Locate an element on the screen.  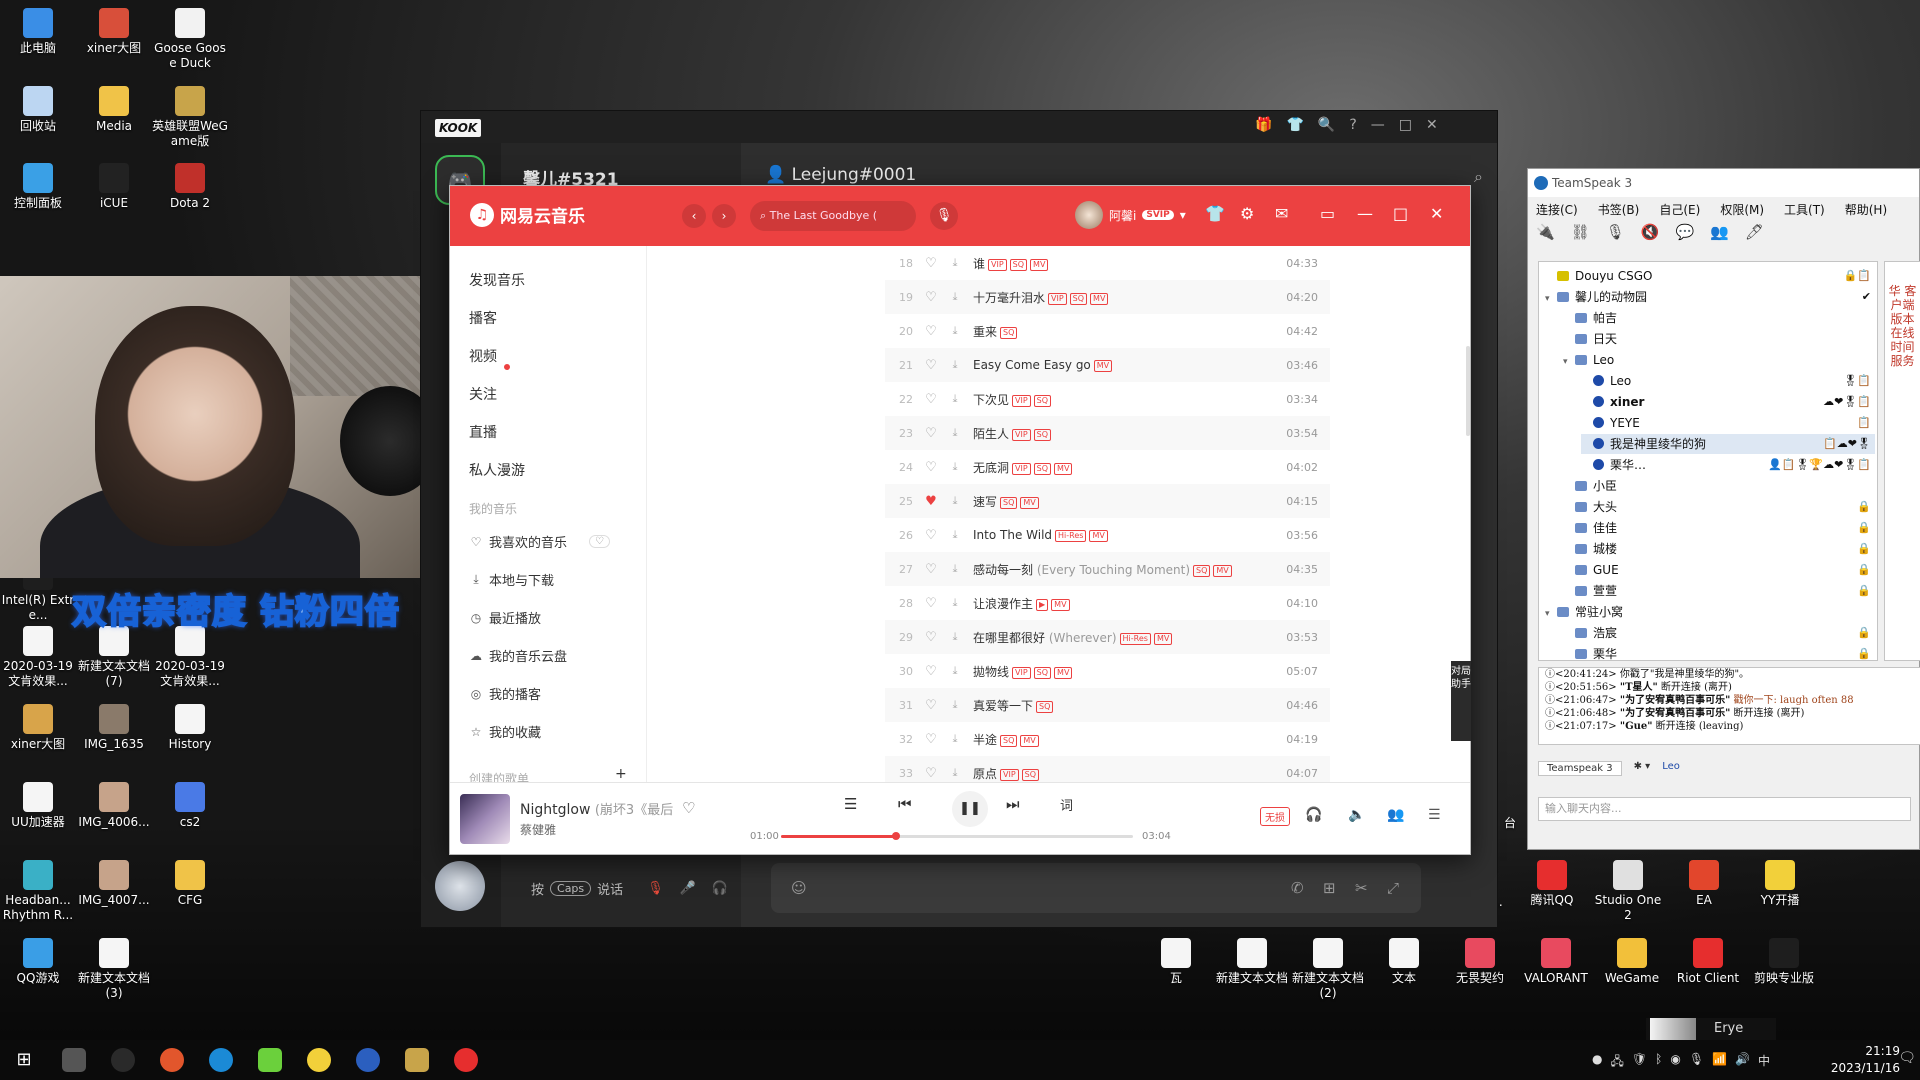
kook-mic-icon: 🎤 is located at coordinates (688, 888).